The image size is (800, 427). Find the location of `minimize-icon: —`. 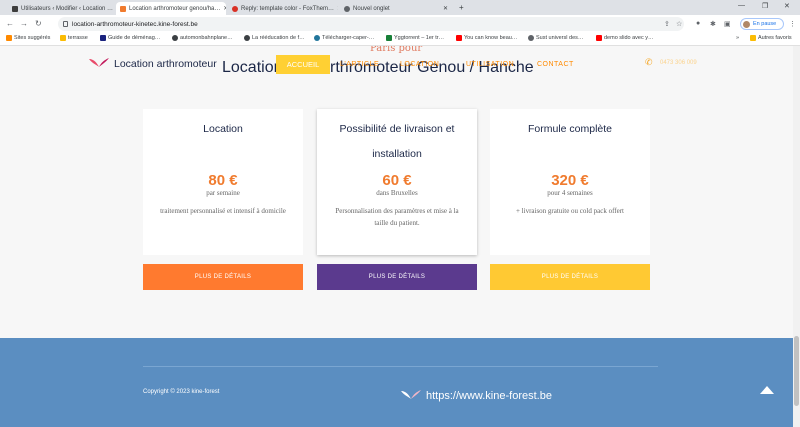

minimize-icon: — is located at coordinates (741, 5).